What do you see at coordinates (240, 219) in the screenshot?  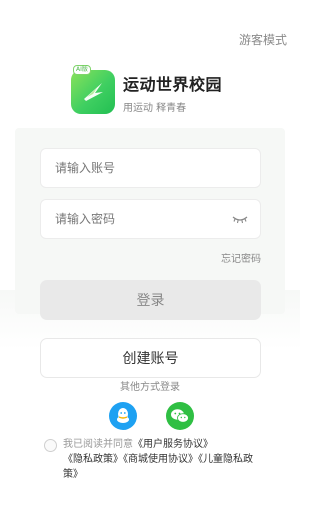 I see `eye-closed-icon` at bounding box center [240, 219].